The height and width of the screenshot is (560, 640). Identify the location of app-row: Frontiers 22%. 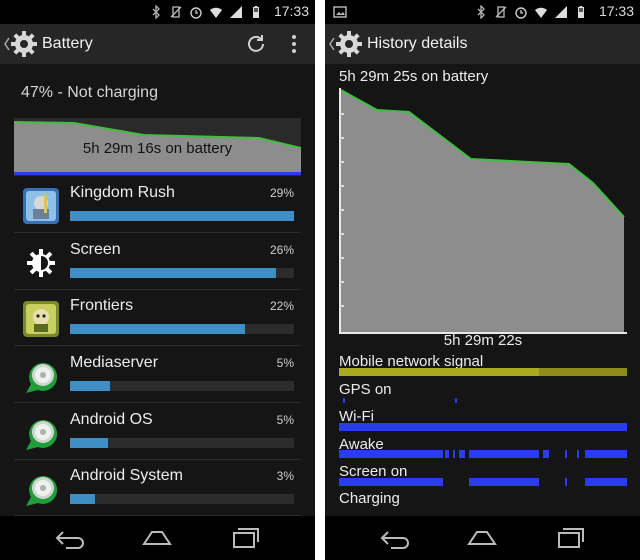
(157, 318).